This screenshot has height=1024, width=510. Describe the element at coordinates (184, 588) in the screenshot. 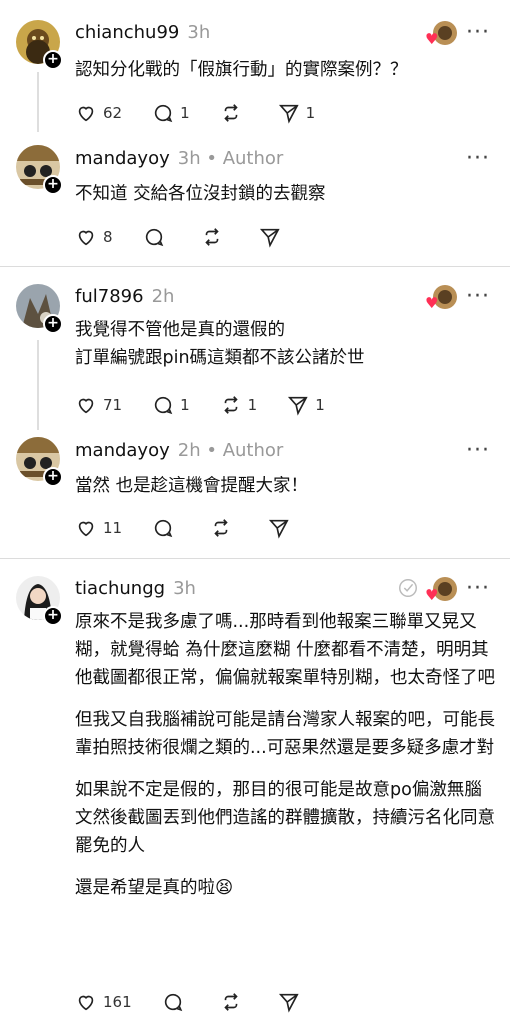

I see `timestamp: 3h` at that location.